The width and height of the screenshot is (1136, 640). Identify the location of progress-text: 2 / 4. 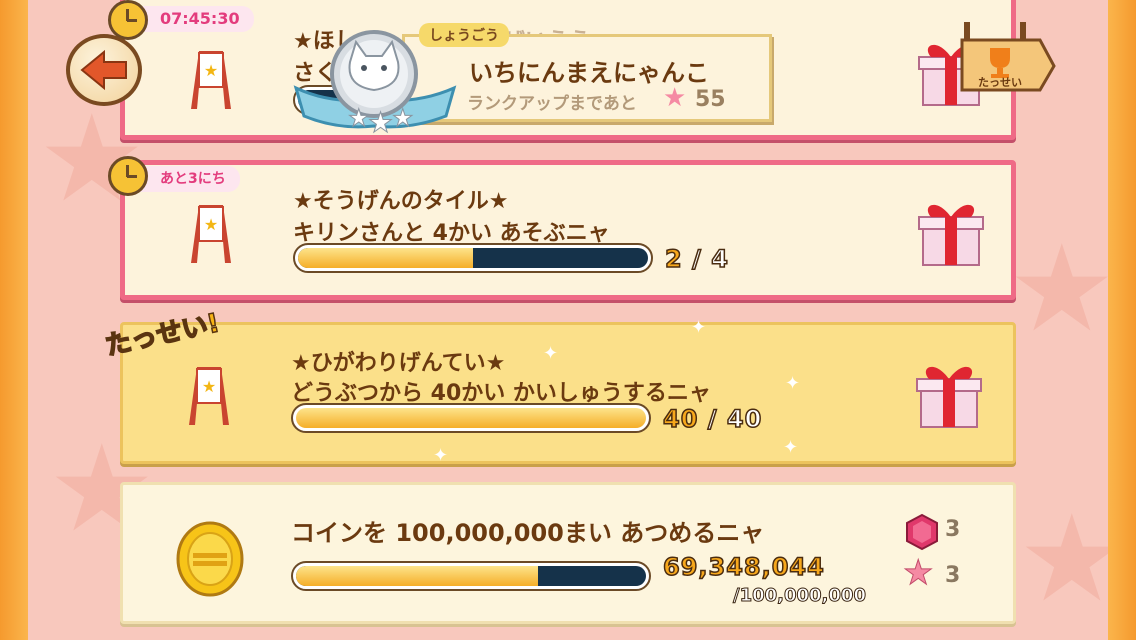
(696, 259).